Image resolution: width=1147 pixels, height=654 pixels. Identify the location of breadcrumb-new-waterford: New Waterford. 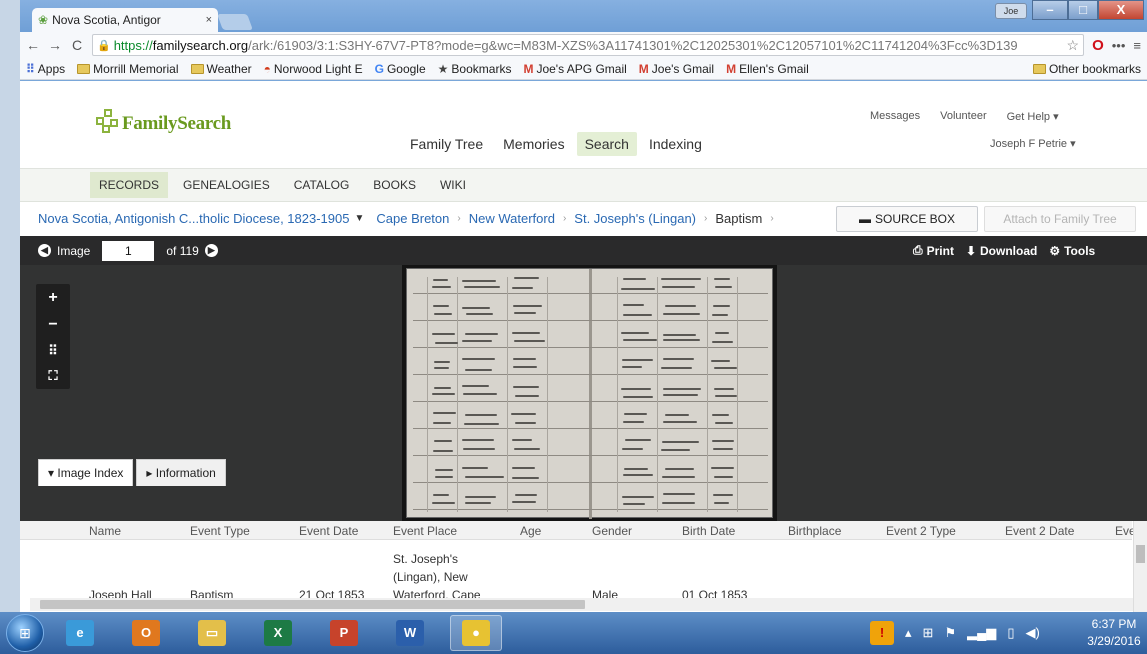
(512, 218).